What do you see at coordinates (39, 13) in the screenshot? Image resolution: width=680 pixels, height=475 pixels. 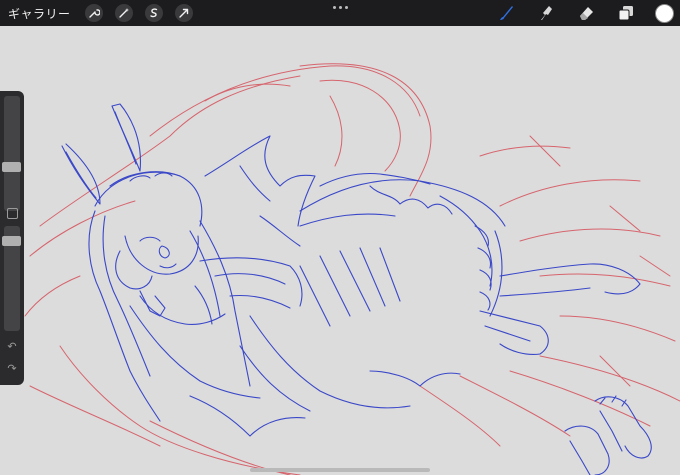 I see `gallery-button: ギャラリー` at bounding box center [39, 13].